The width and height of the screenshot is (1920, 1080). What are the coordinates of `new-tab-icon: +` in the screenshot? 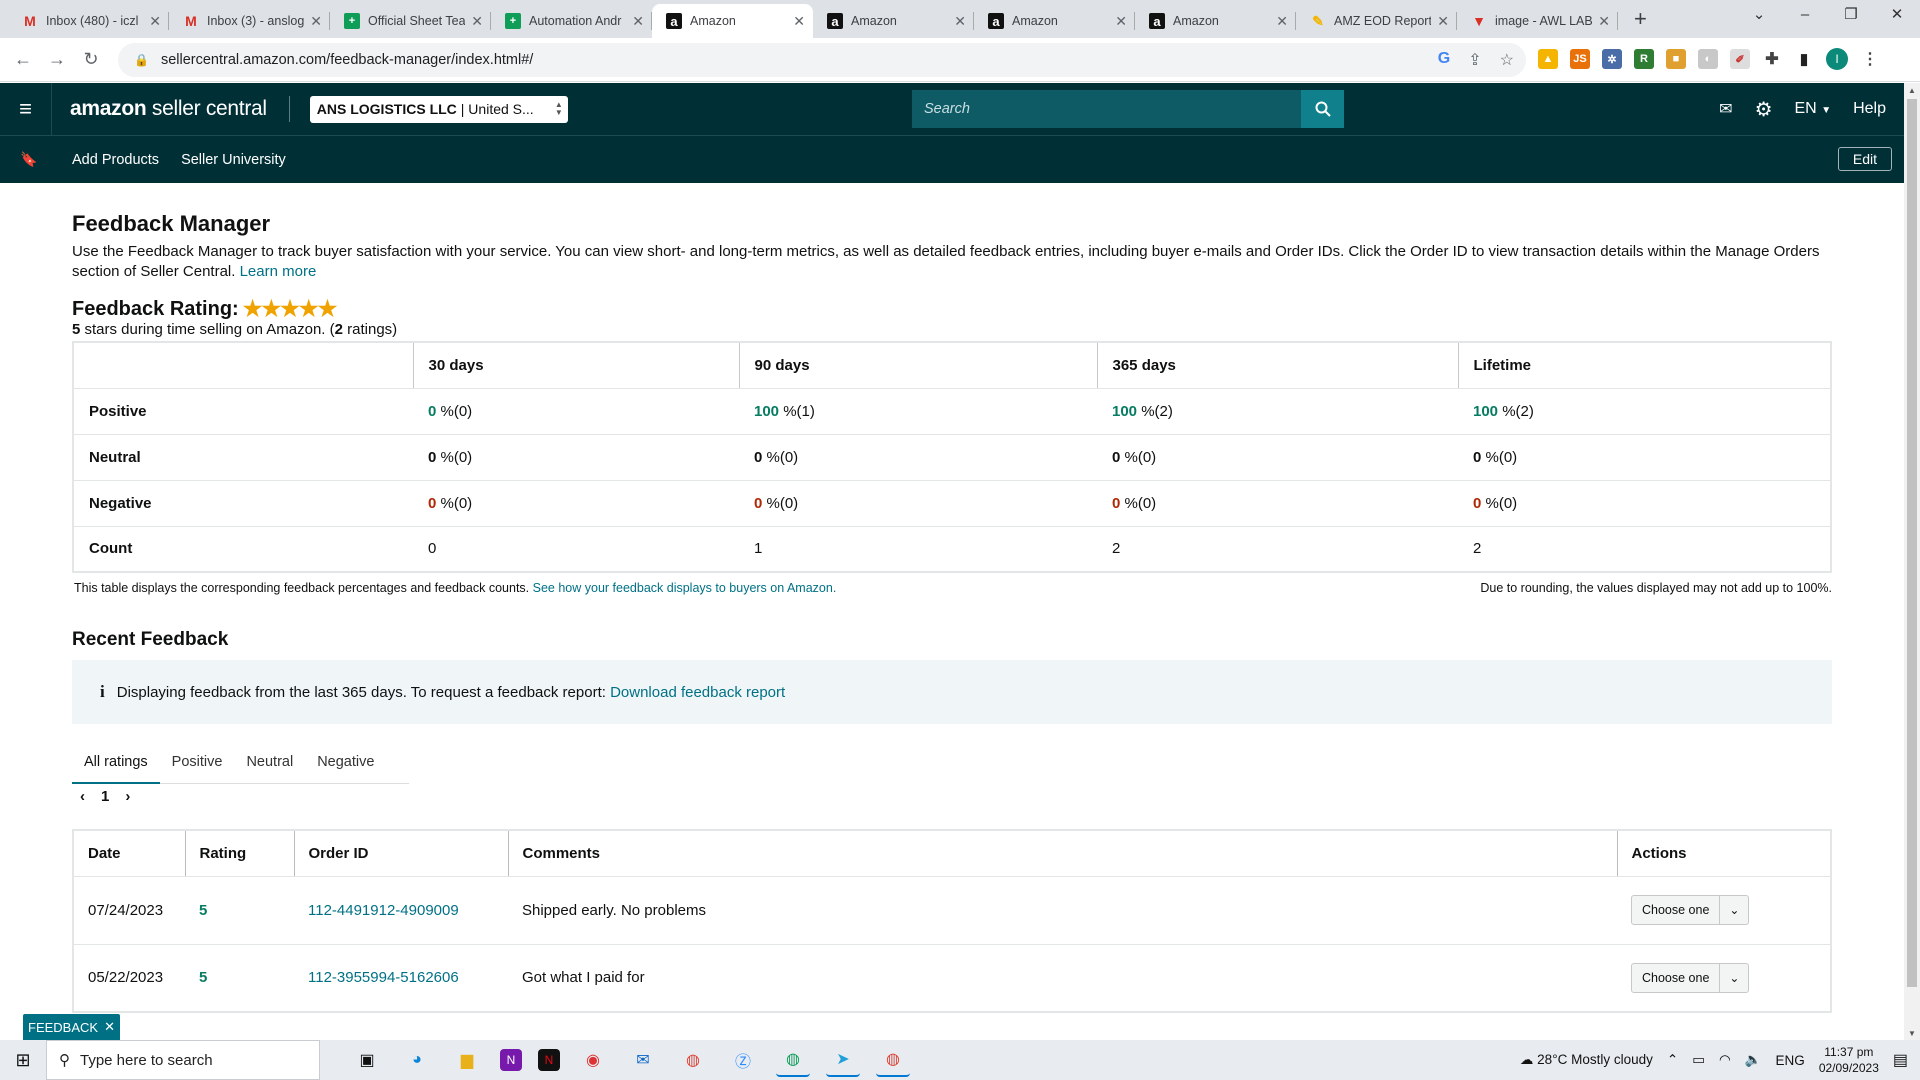 It's located at (1640, 19).